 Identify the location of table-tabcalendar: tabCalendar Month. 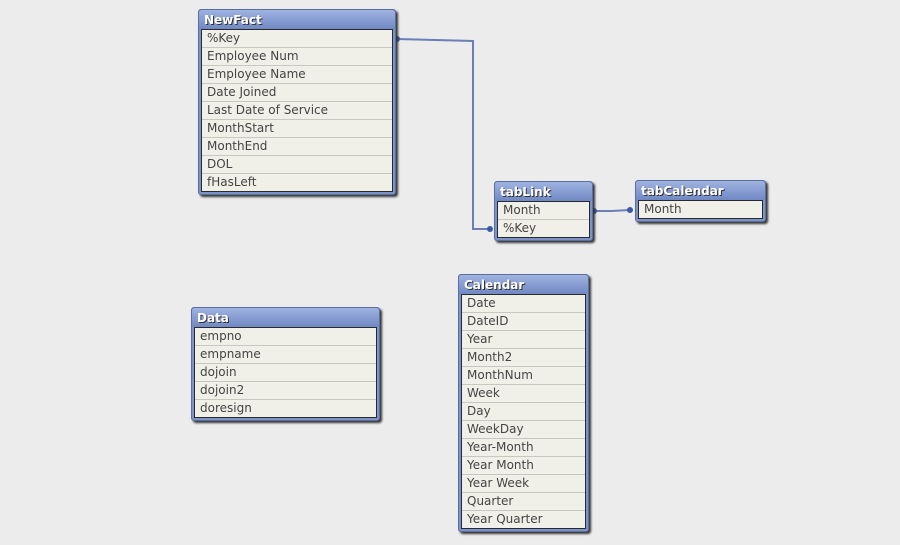
(700, 201).